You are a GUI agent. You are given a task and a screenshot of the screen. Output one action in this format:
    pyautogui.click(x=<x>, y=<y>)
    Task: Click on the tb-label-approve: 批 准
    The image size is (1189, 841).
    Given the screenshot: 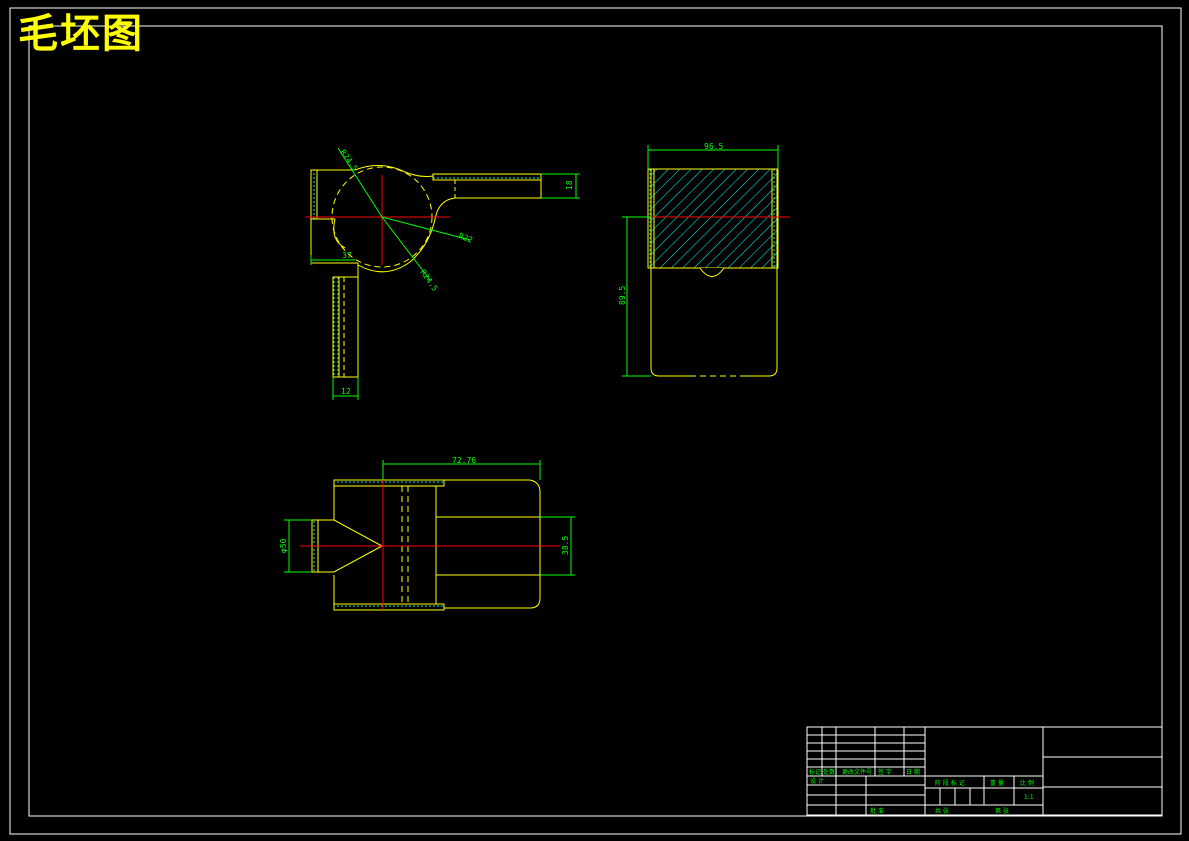 What is the action you would take?
    pyautogui.click(x=877, y=811)
    